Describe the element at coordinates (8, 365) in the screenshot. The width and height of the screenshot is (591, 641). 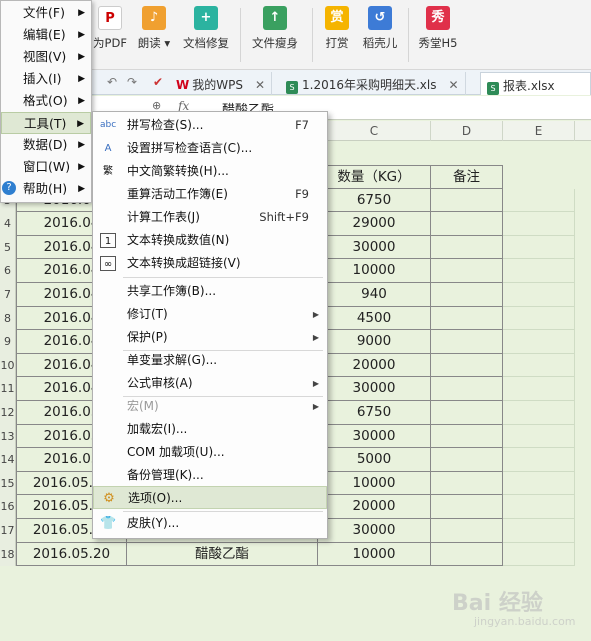
I see `row-header: 10` at that location.